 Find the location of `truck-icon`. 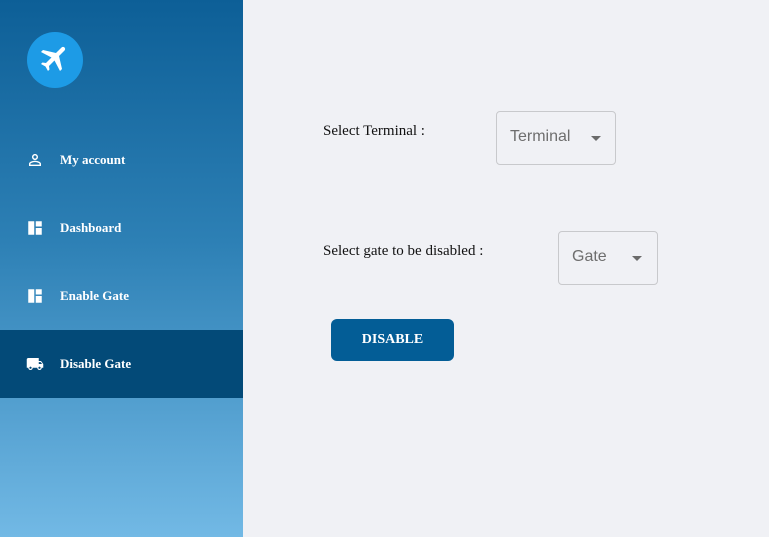

truck-icon is located at coordinates (35, 364).